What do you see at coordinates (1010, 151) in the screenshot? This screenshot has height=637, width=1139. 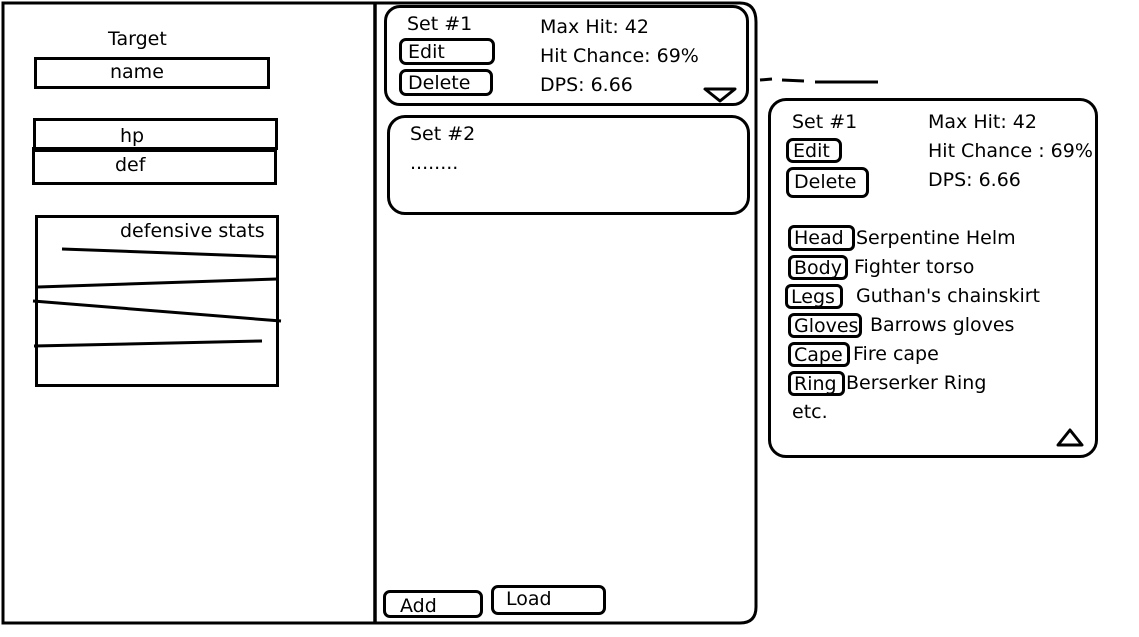 I see `expanded-hit-chance: Hit Chance : 69%` at bounding box center [1010, 151].